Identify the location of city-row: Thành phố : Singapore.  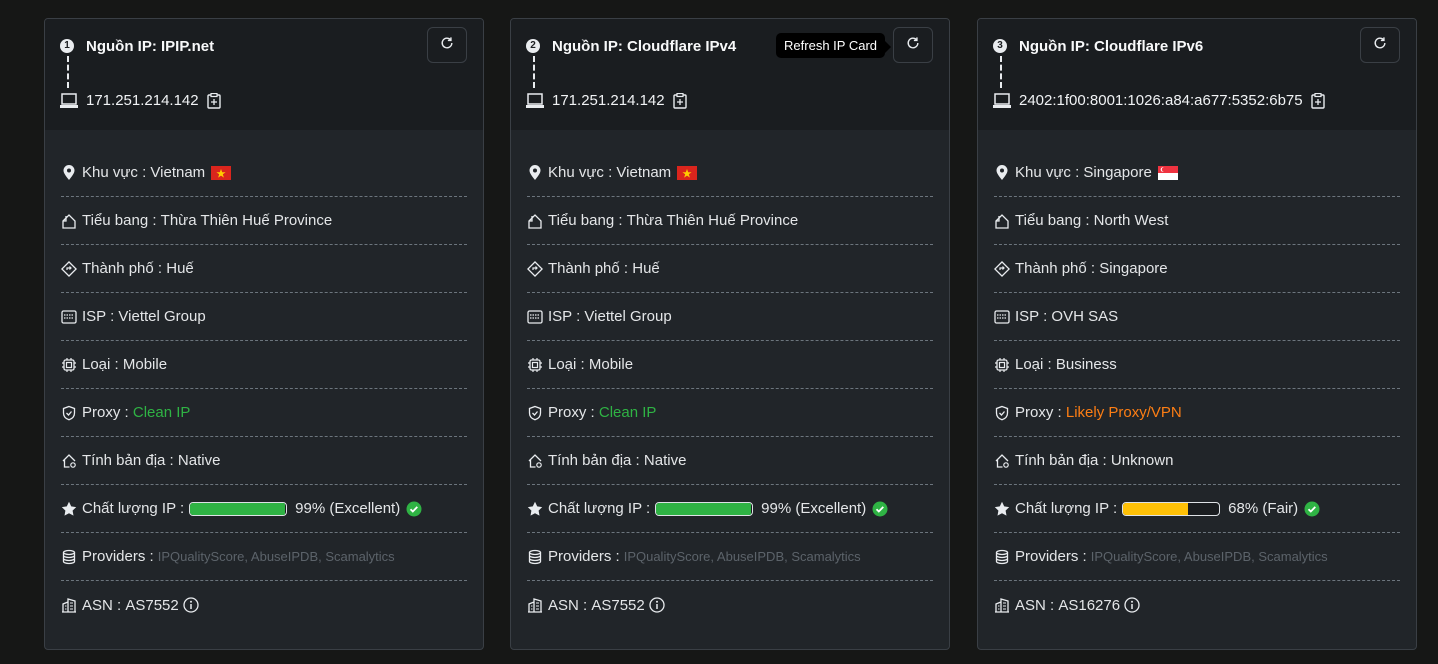
(1197, 269).